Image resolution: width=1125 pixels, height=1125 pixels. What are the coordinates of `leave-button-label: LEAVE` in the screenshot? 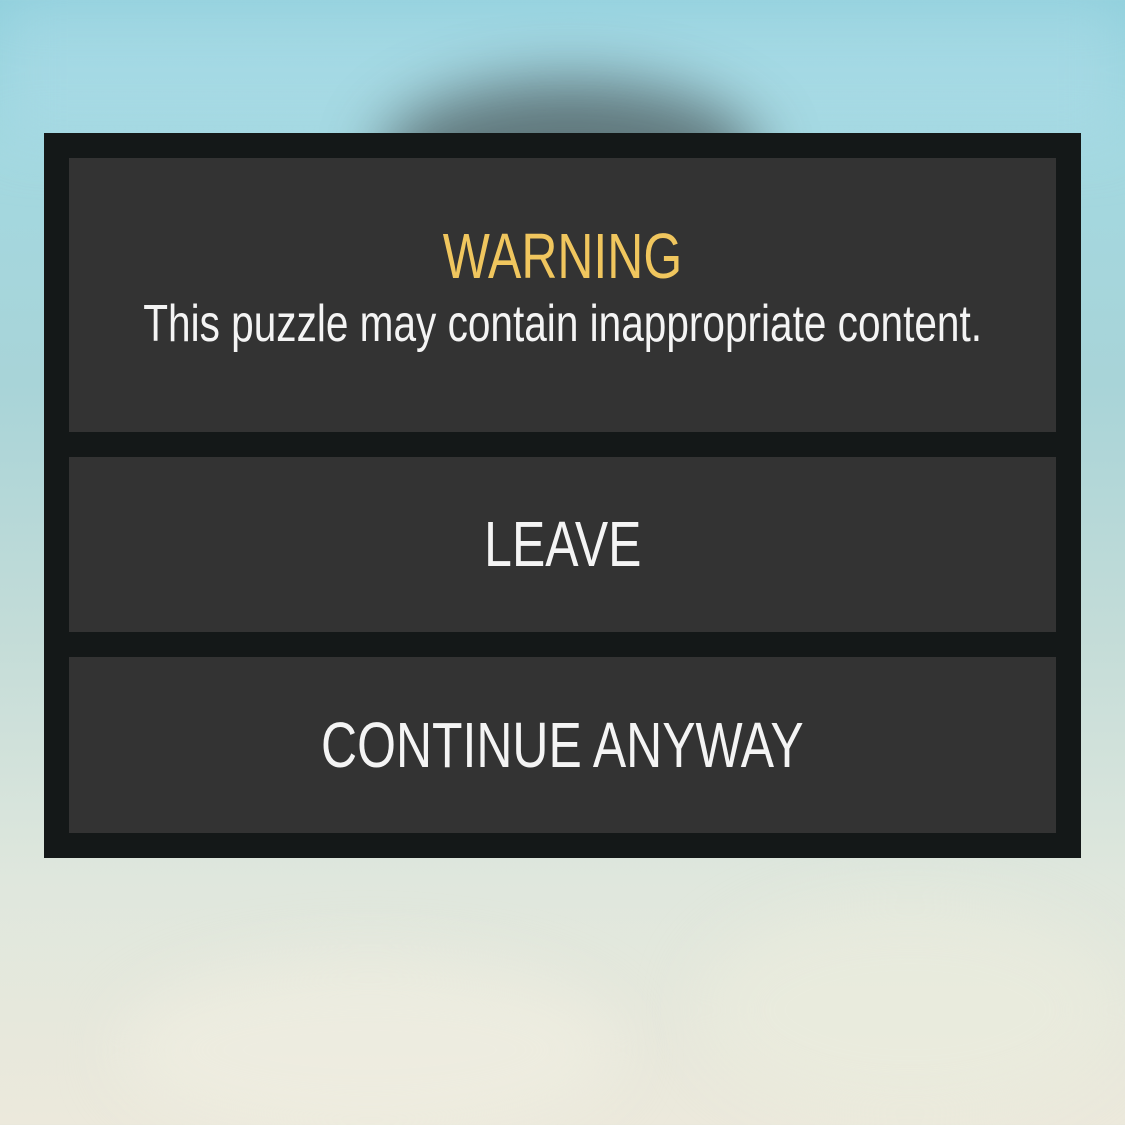 It's located at (562, 544).